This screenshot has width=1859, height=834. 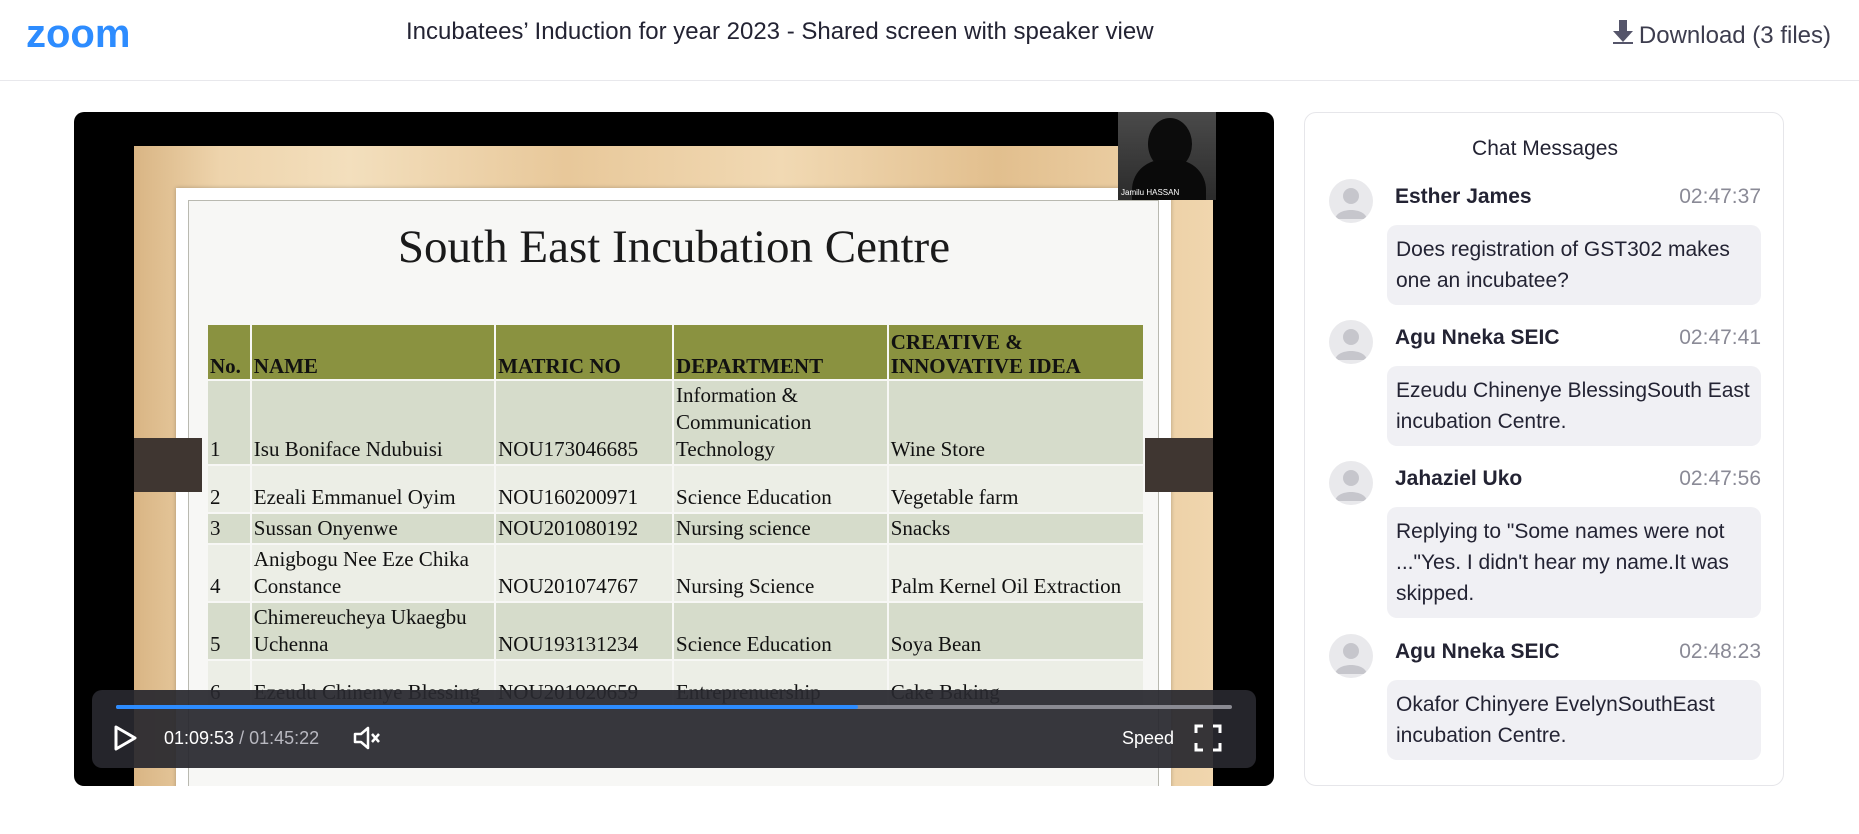 What do you see at coordinates (1179, 465) in the screenshot?
I see `slide-decor-right` at bounding box center [1179, 465].